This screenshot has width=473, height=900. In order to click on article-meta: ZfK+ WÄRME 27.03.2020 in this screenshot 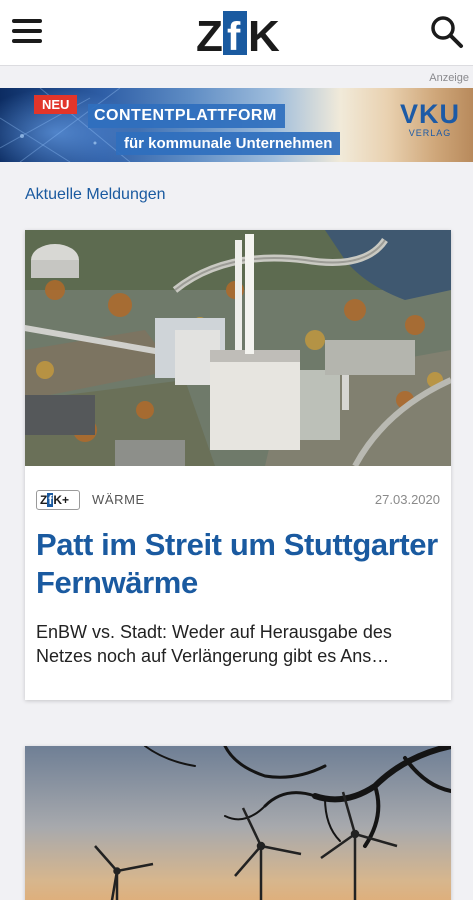, I will do `click(238, 500)`.